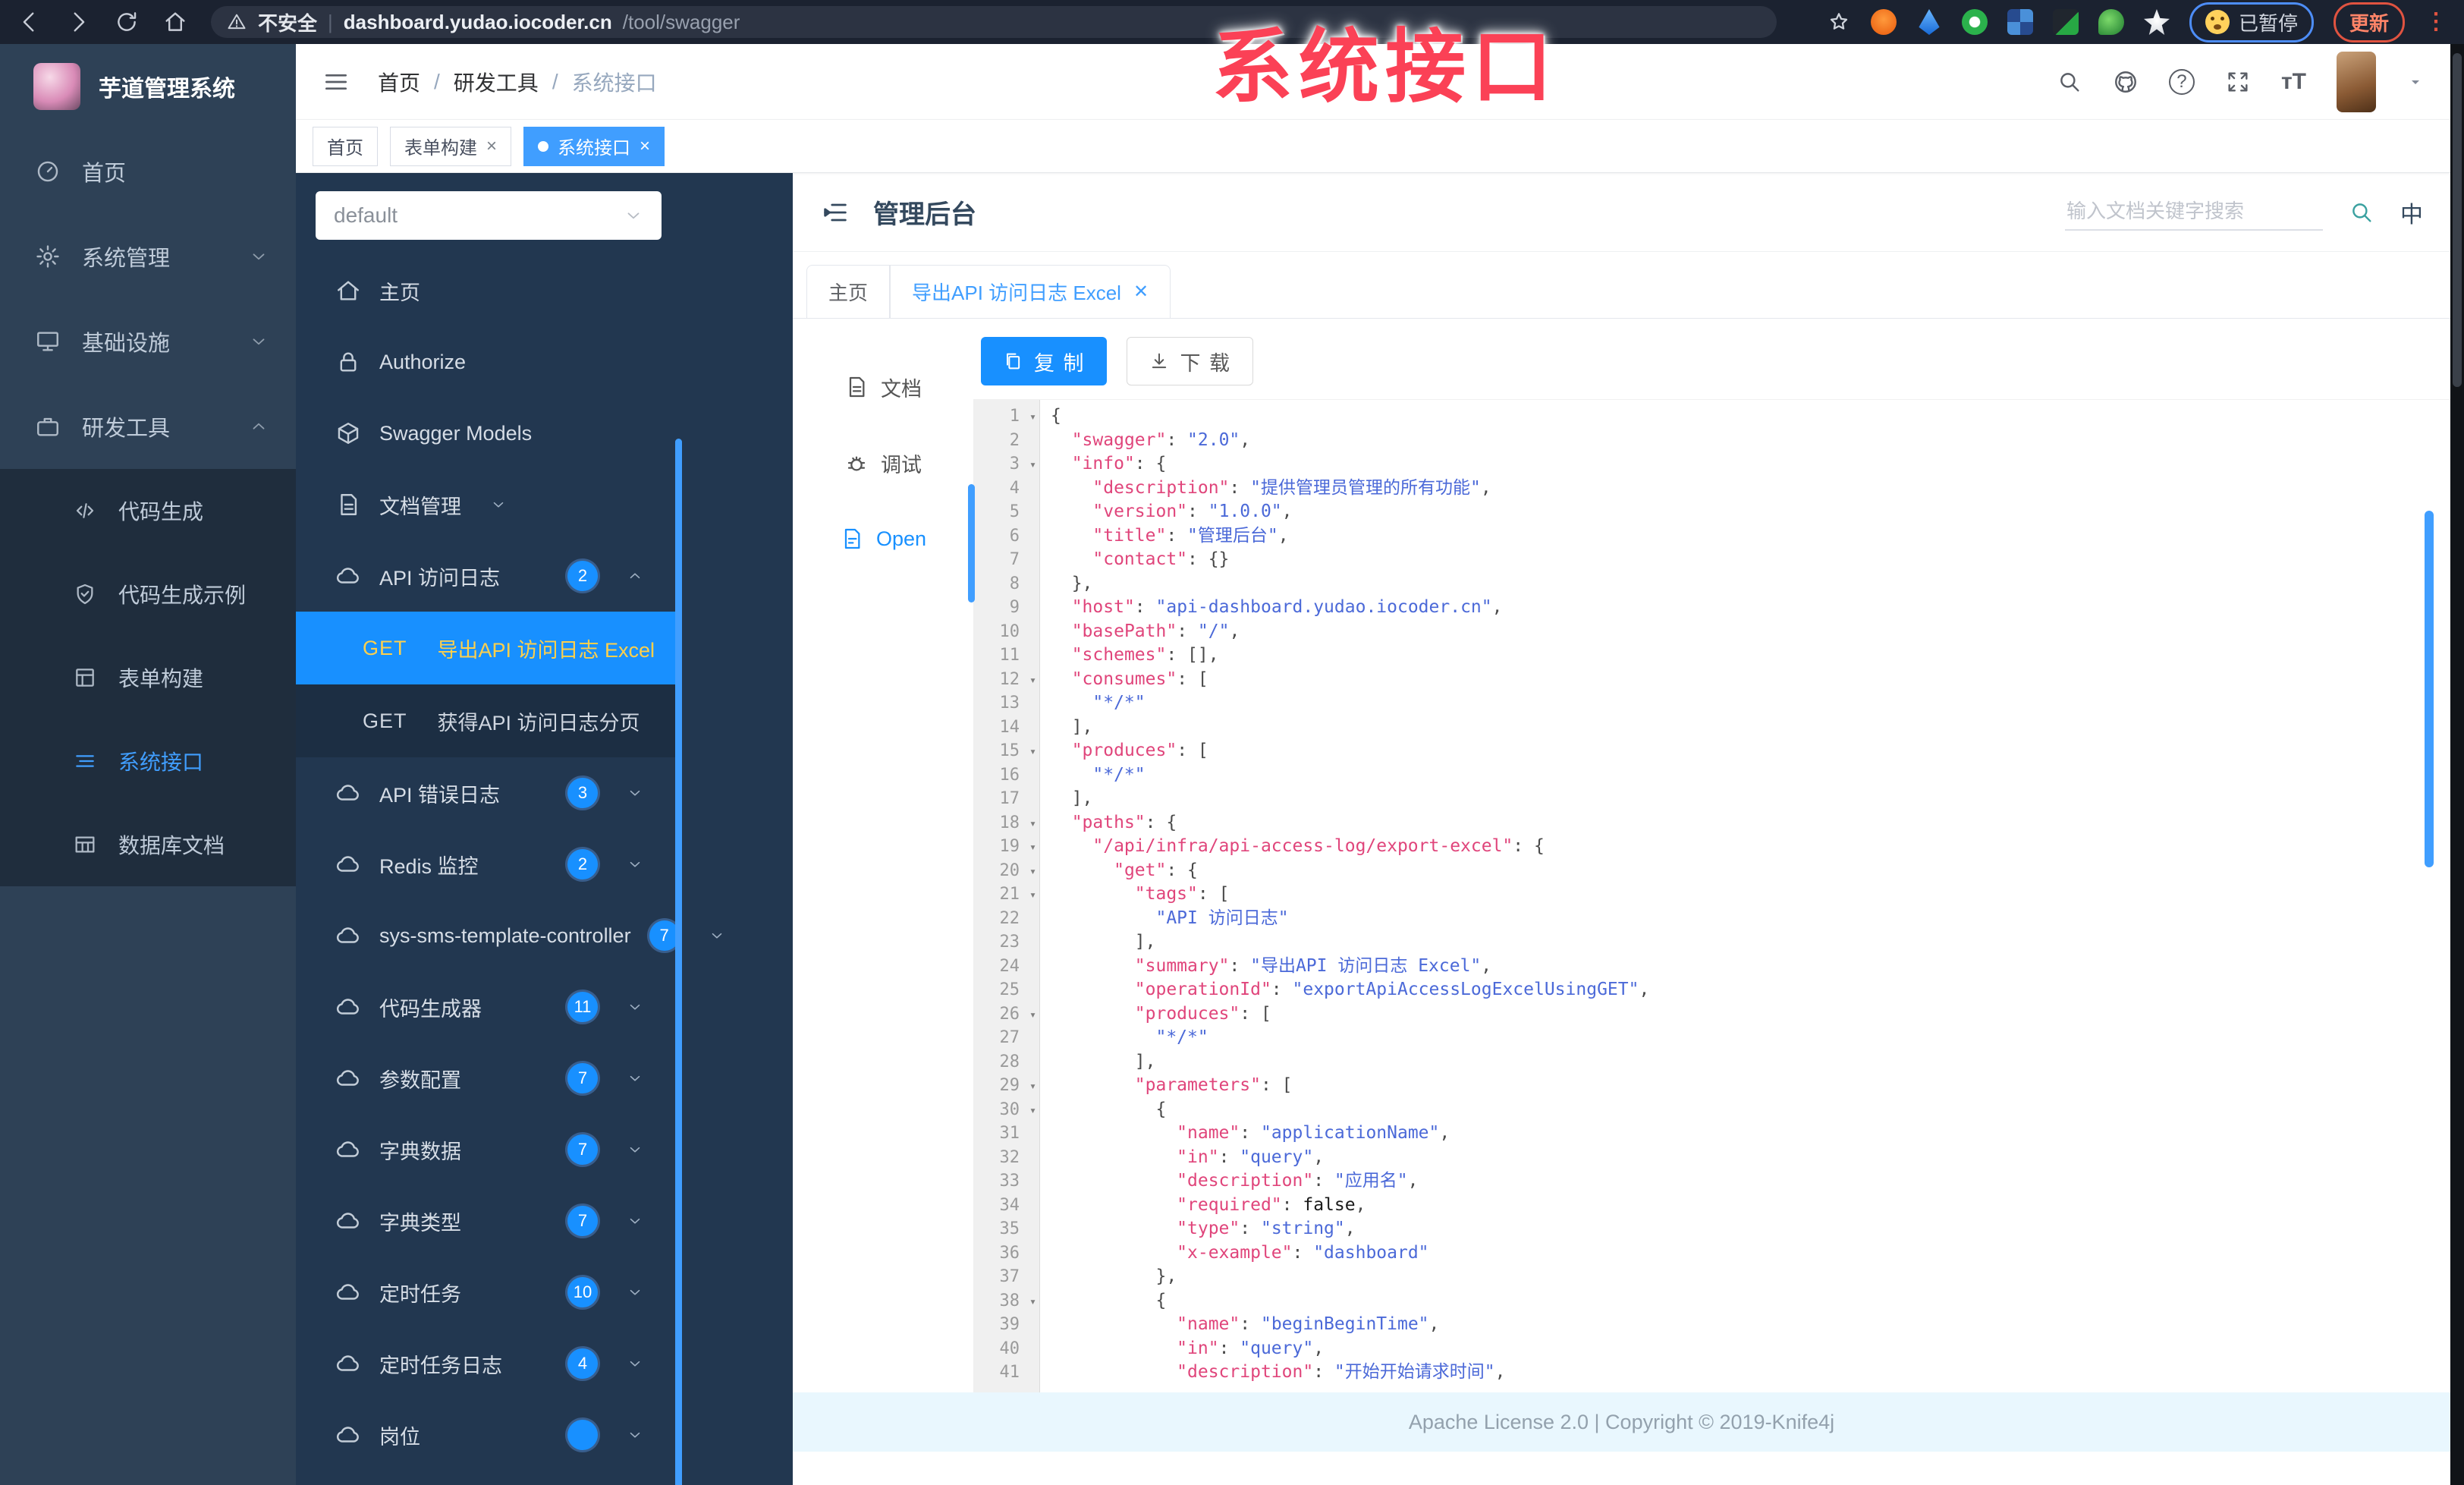 Image resolution: width=2464 pixels, height=1485 pixels. I want to click on extension-orange-icon, so click(1883, 22).